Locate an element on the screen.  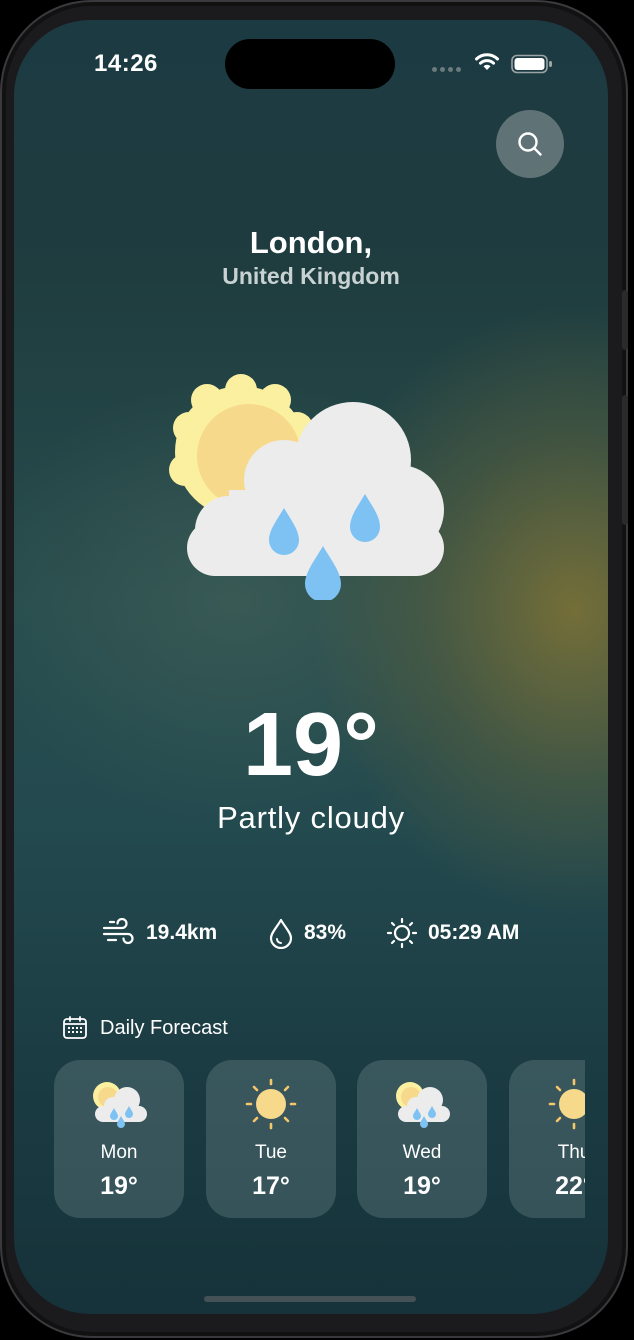
current-temperature: 19° is located at coordinates (311, 745).